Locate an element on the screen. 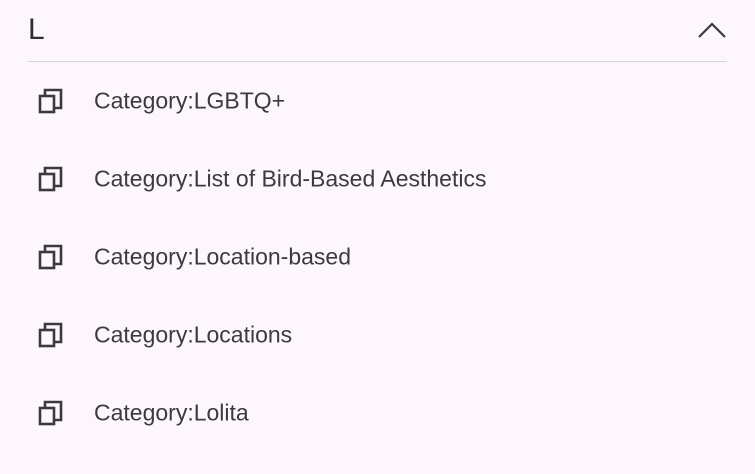 The width and height of the screenshot is (755, 474). section-letter: L is located at coordinates (36, 29).